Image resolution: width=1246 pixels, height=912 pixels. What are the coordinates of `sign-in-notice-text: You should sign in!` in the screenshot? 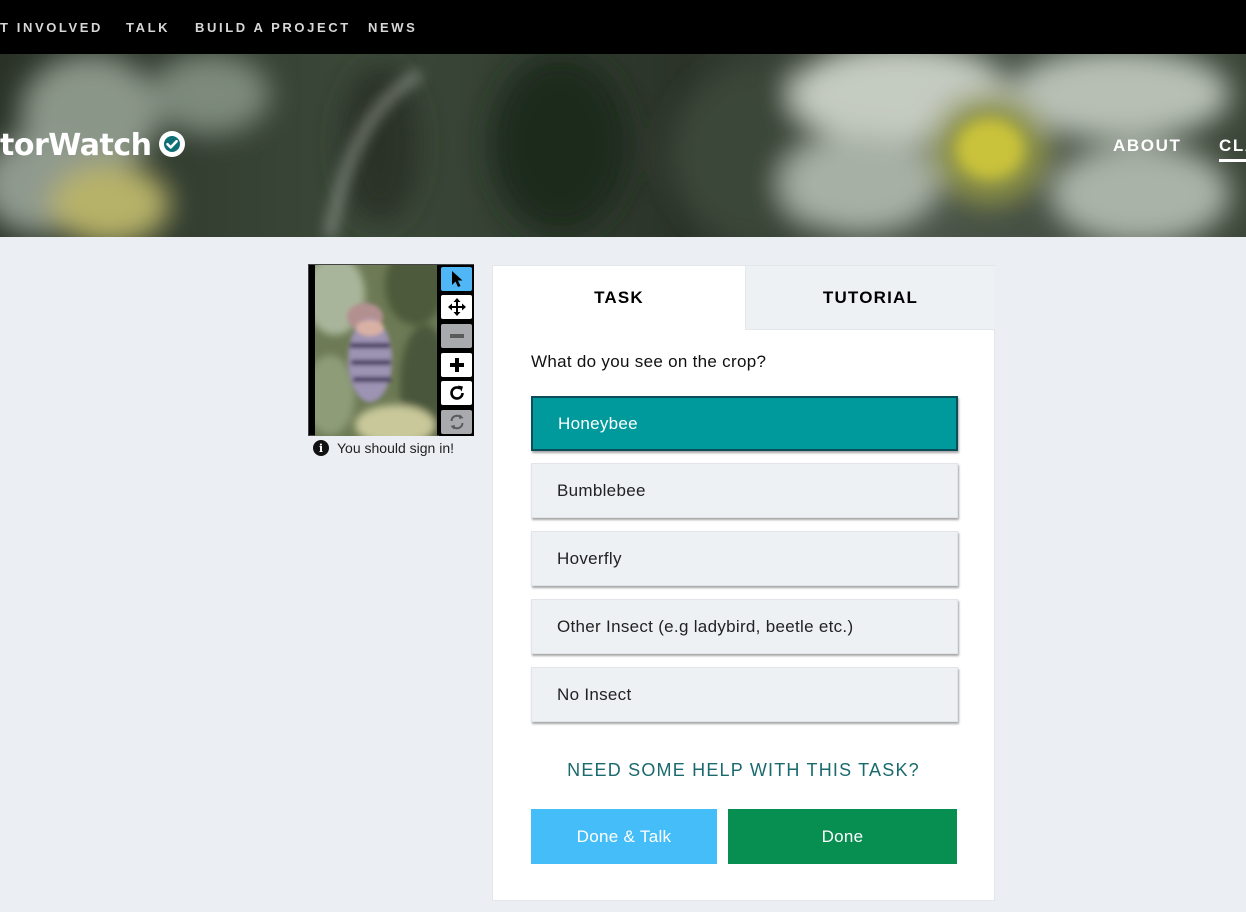 It's located at (396, 448).